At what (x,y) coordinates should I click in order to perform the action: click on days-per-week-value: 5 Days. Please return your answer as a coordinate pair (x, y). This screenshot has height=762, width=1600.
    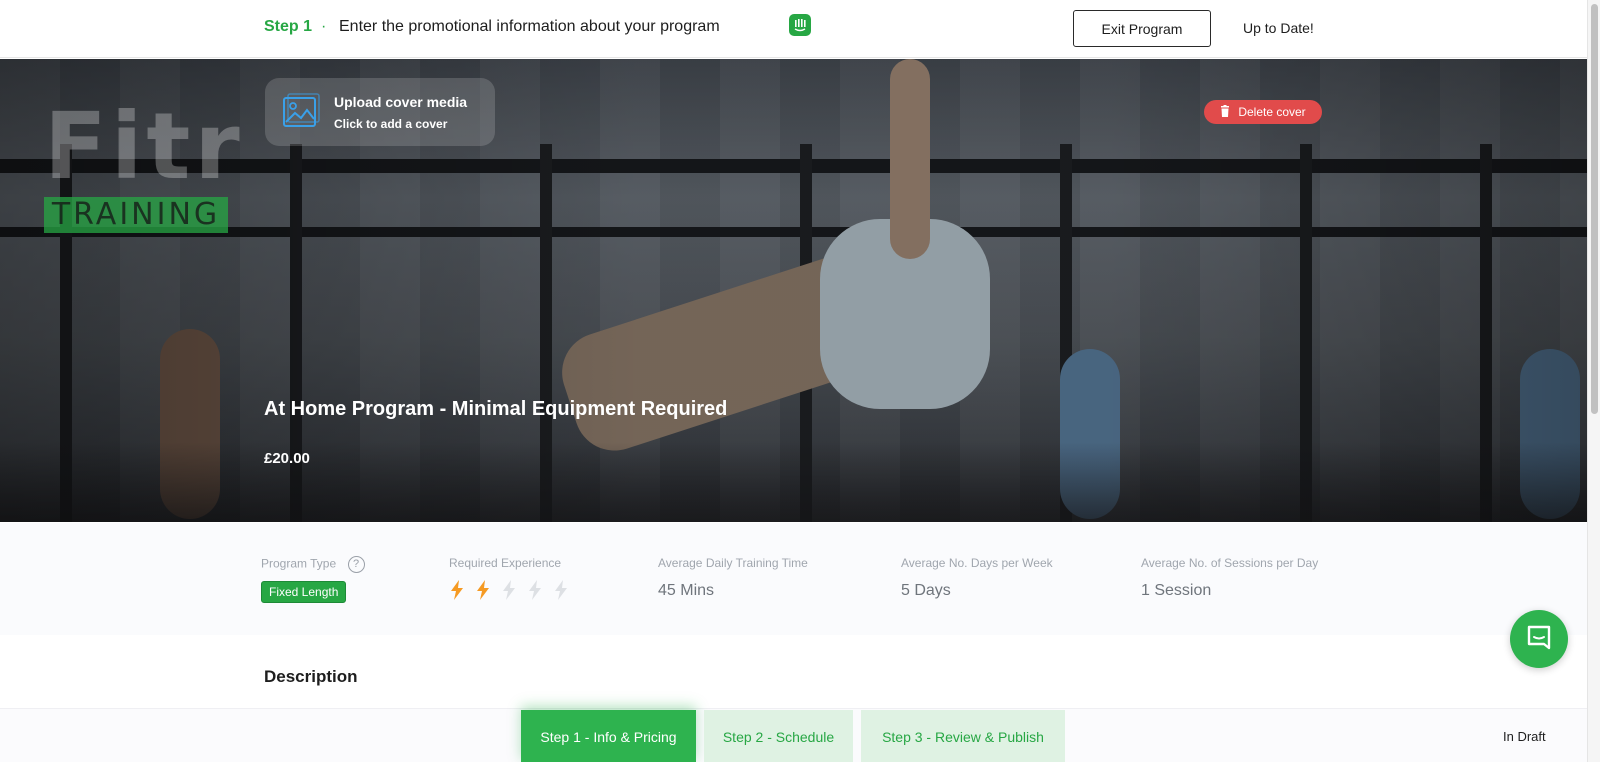
    Looking at the image, I should click on (926, 590).